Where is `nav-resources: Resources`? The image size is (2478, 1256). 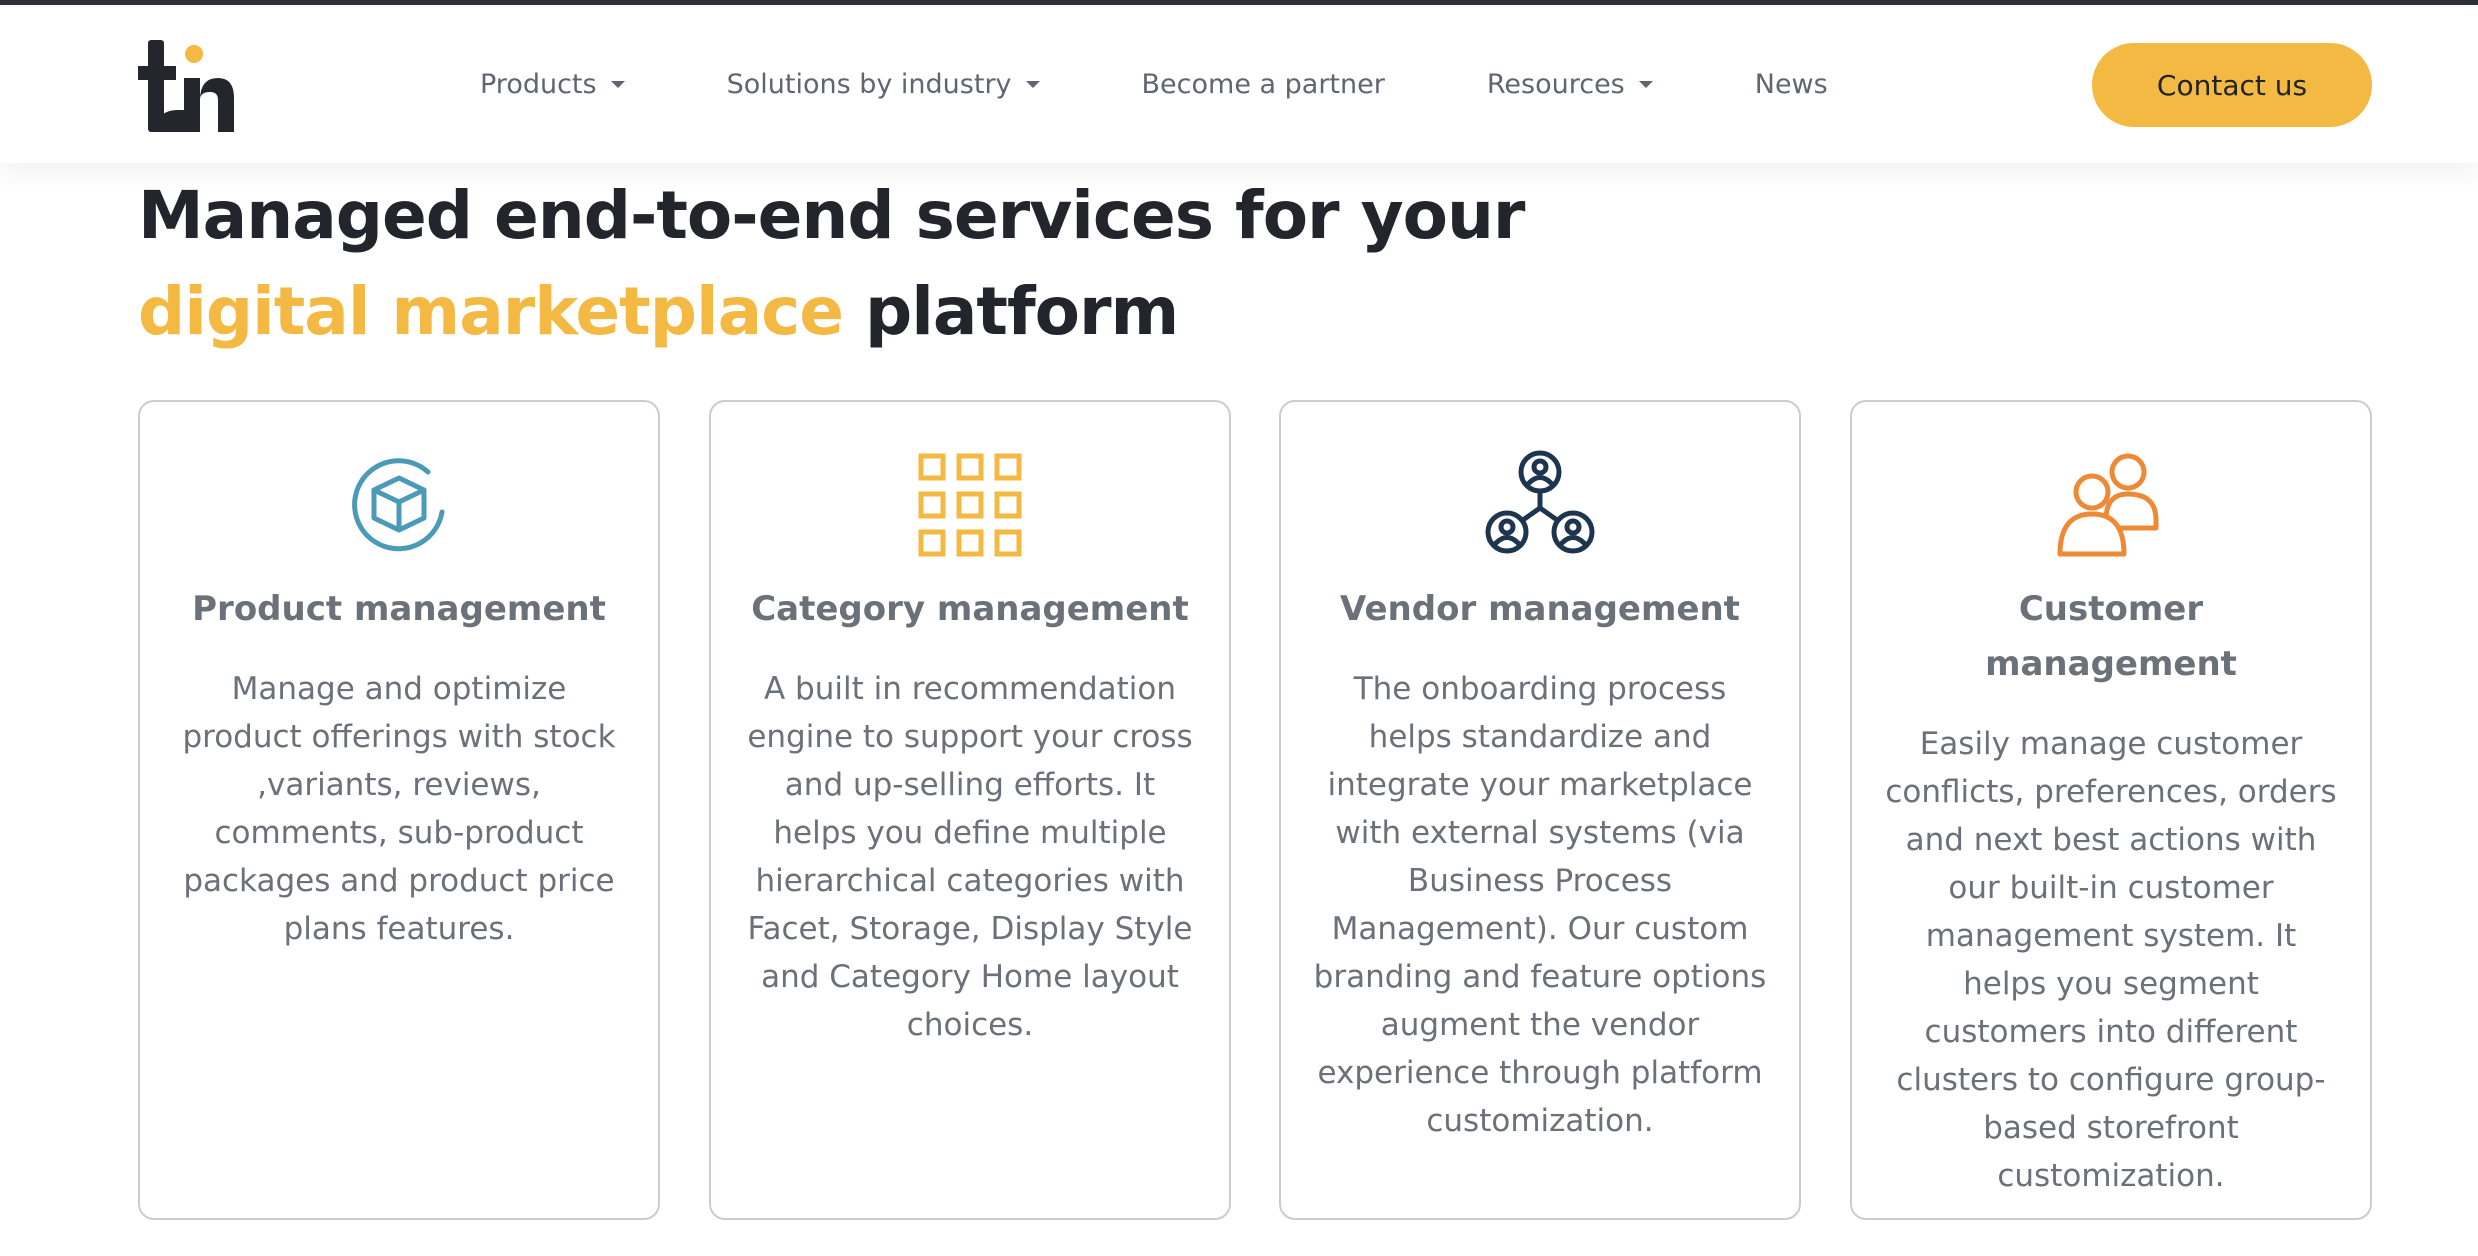 nav-resources: Resources is located at coordinates (1570, 84).